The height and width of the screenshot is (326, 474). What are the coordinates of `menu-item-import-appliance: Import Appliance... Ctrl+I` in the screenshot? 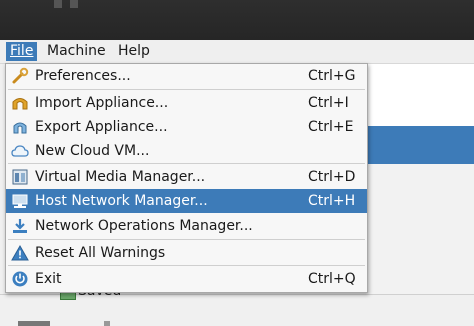 It's located at (186, 103).